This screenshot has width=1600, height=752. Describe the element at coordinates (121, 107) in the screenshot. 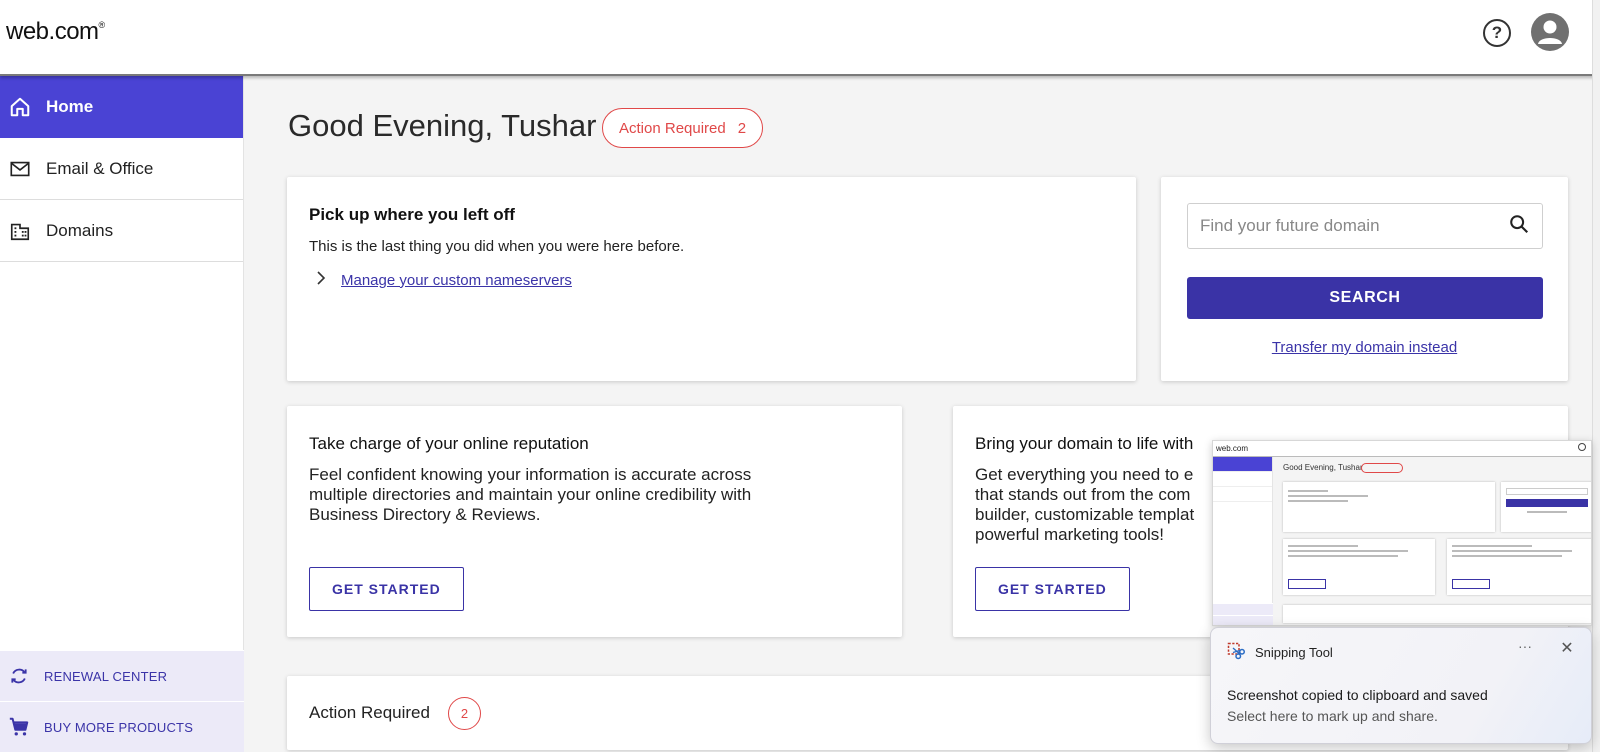

I see `sidebar-item-home: Home` at that location.